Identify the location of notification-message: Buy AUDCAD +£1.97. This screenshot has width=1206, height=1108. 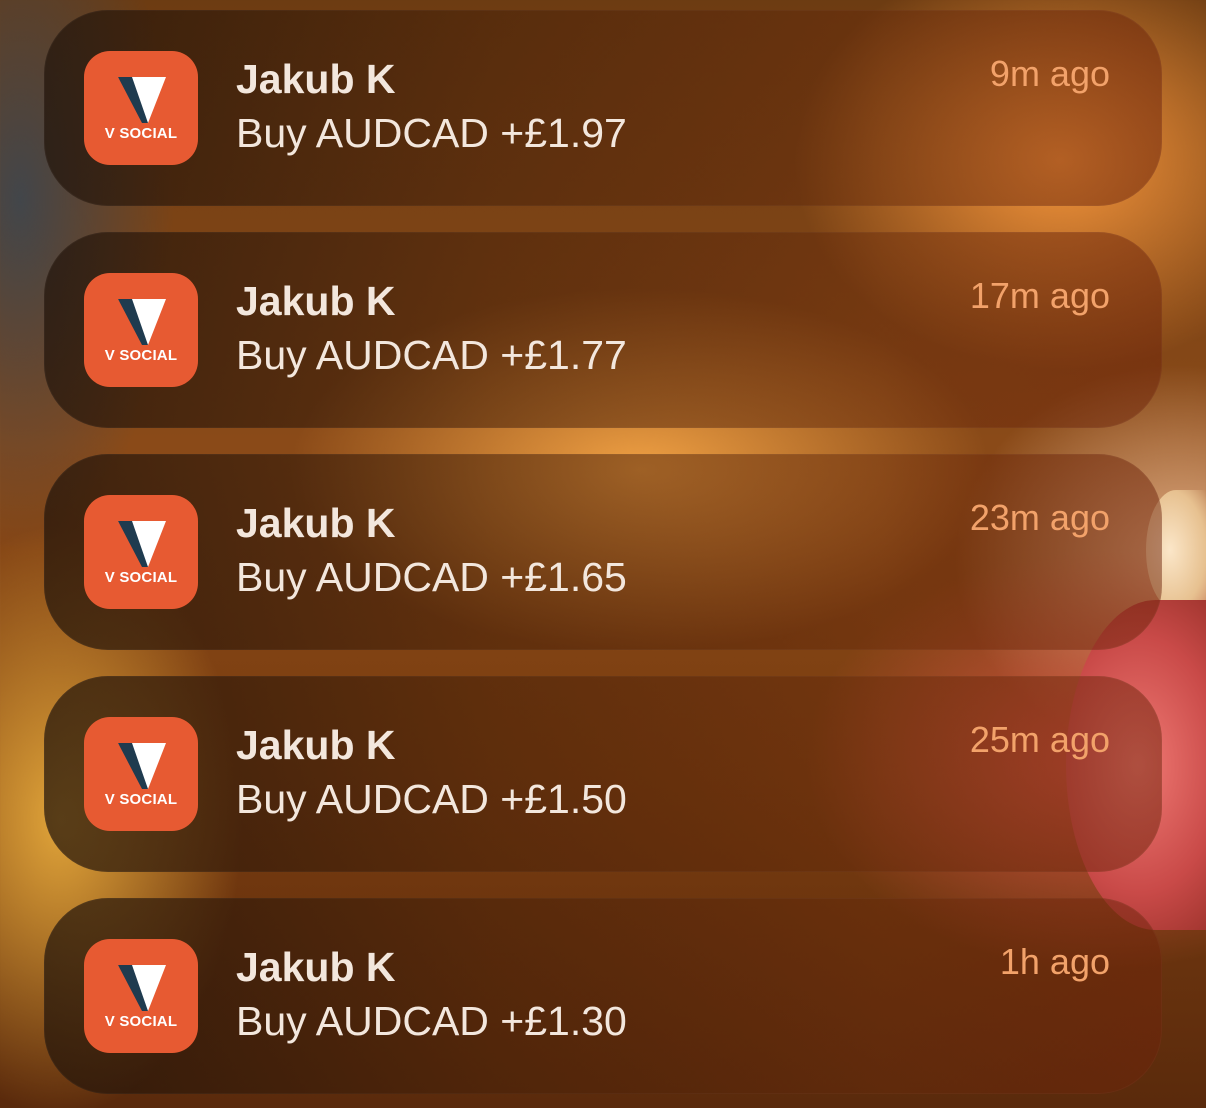
(431, 133).